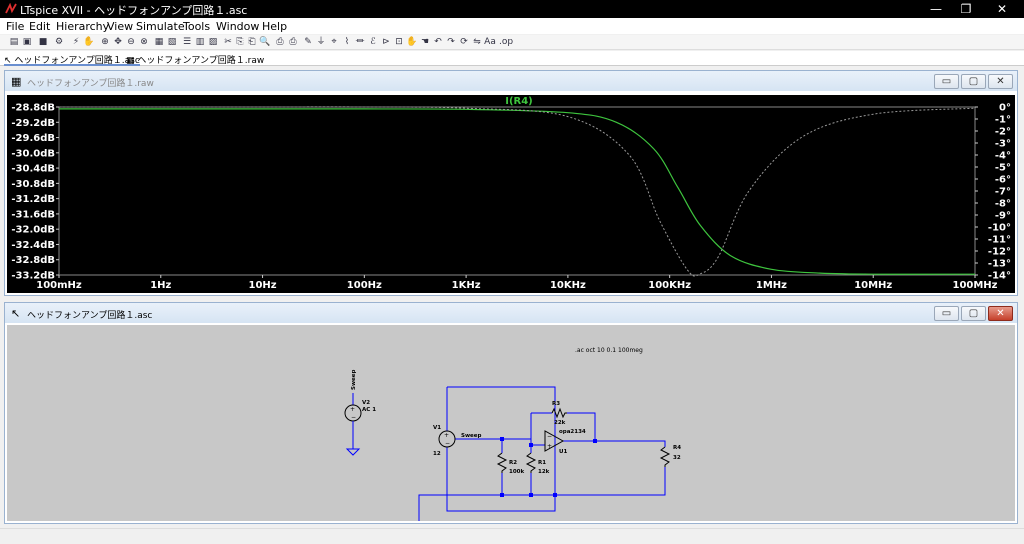 The height and width of the screenshot is (544, 1024). What do you see at coordinates (33, 214) in the screenshot?
I see `y-left-tick-label: -31.6dB` at bounding box center [33, 214].